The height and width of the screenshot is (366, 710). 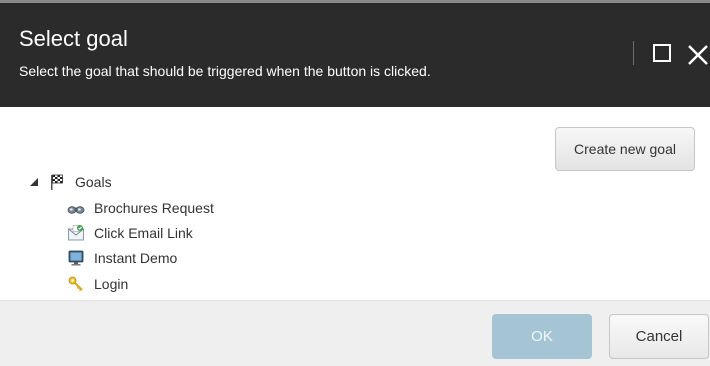 I want to click on monitor-icon, so click(x=76, y=258).